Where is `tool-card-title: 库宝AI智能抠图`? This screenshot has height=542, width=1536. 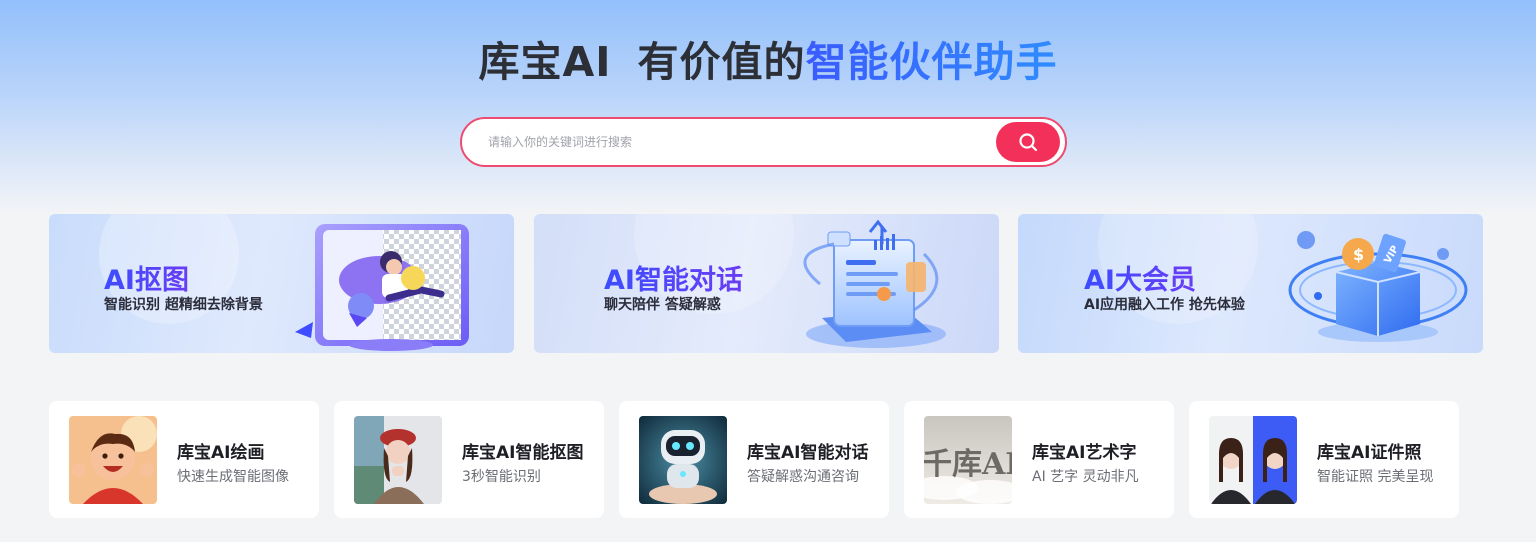 tool-card-title: 库宝AI智能抠图 is located at coordinates (523, 453).